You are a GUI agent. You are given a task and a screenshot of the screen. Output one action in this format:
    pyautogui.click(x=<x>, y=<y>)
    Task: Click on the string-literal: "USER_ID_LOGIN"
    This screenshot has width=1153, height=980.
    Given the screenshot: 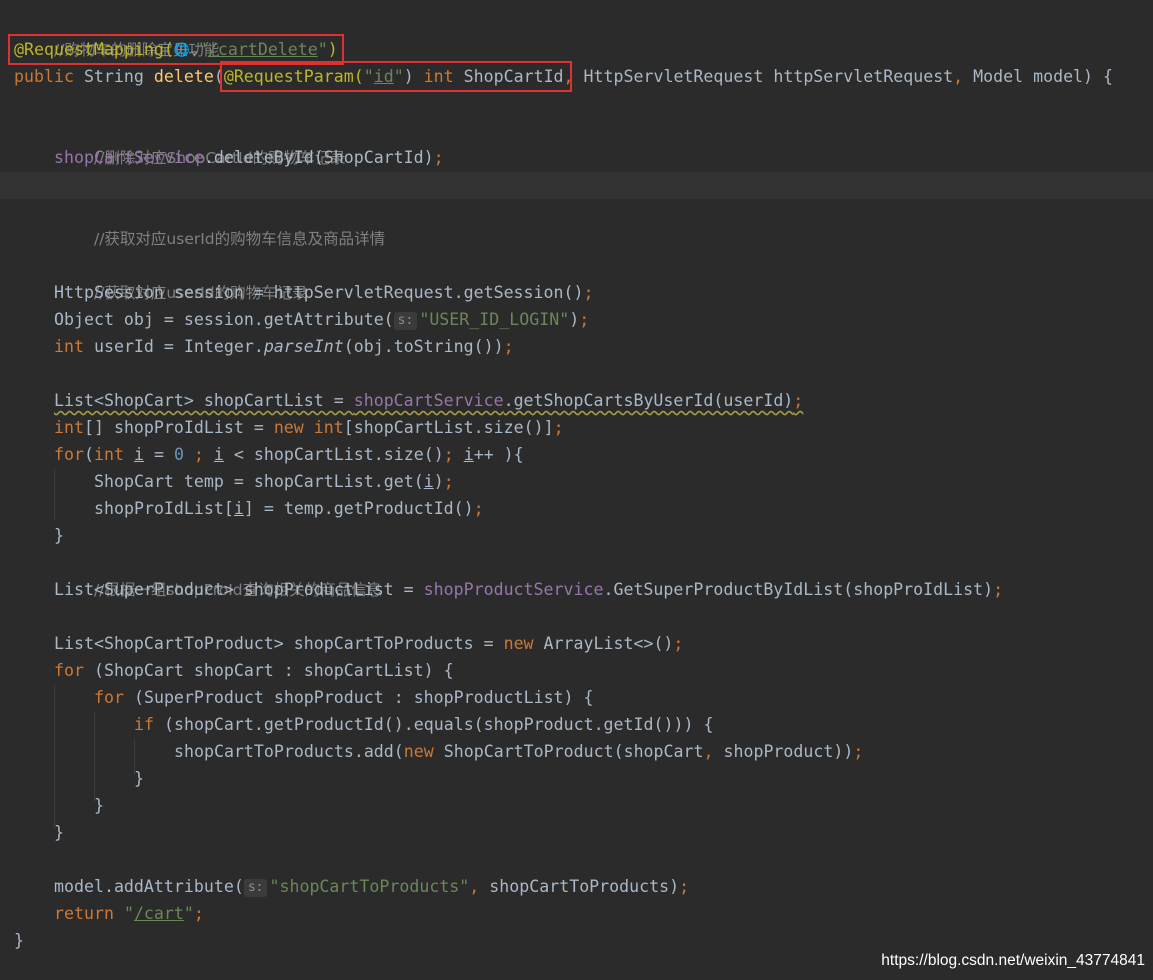 What is the action you would take?
    pyautogui.click(x=494, y=319)
    